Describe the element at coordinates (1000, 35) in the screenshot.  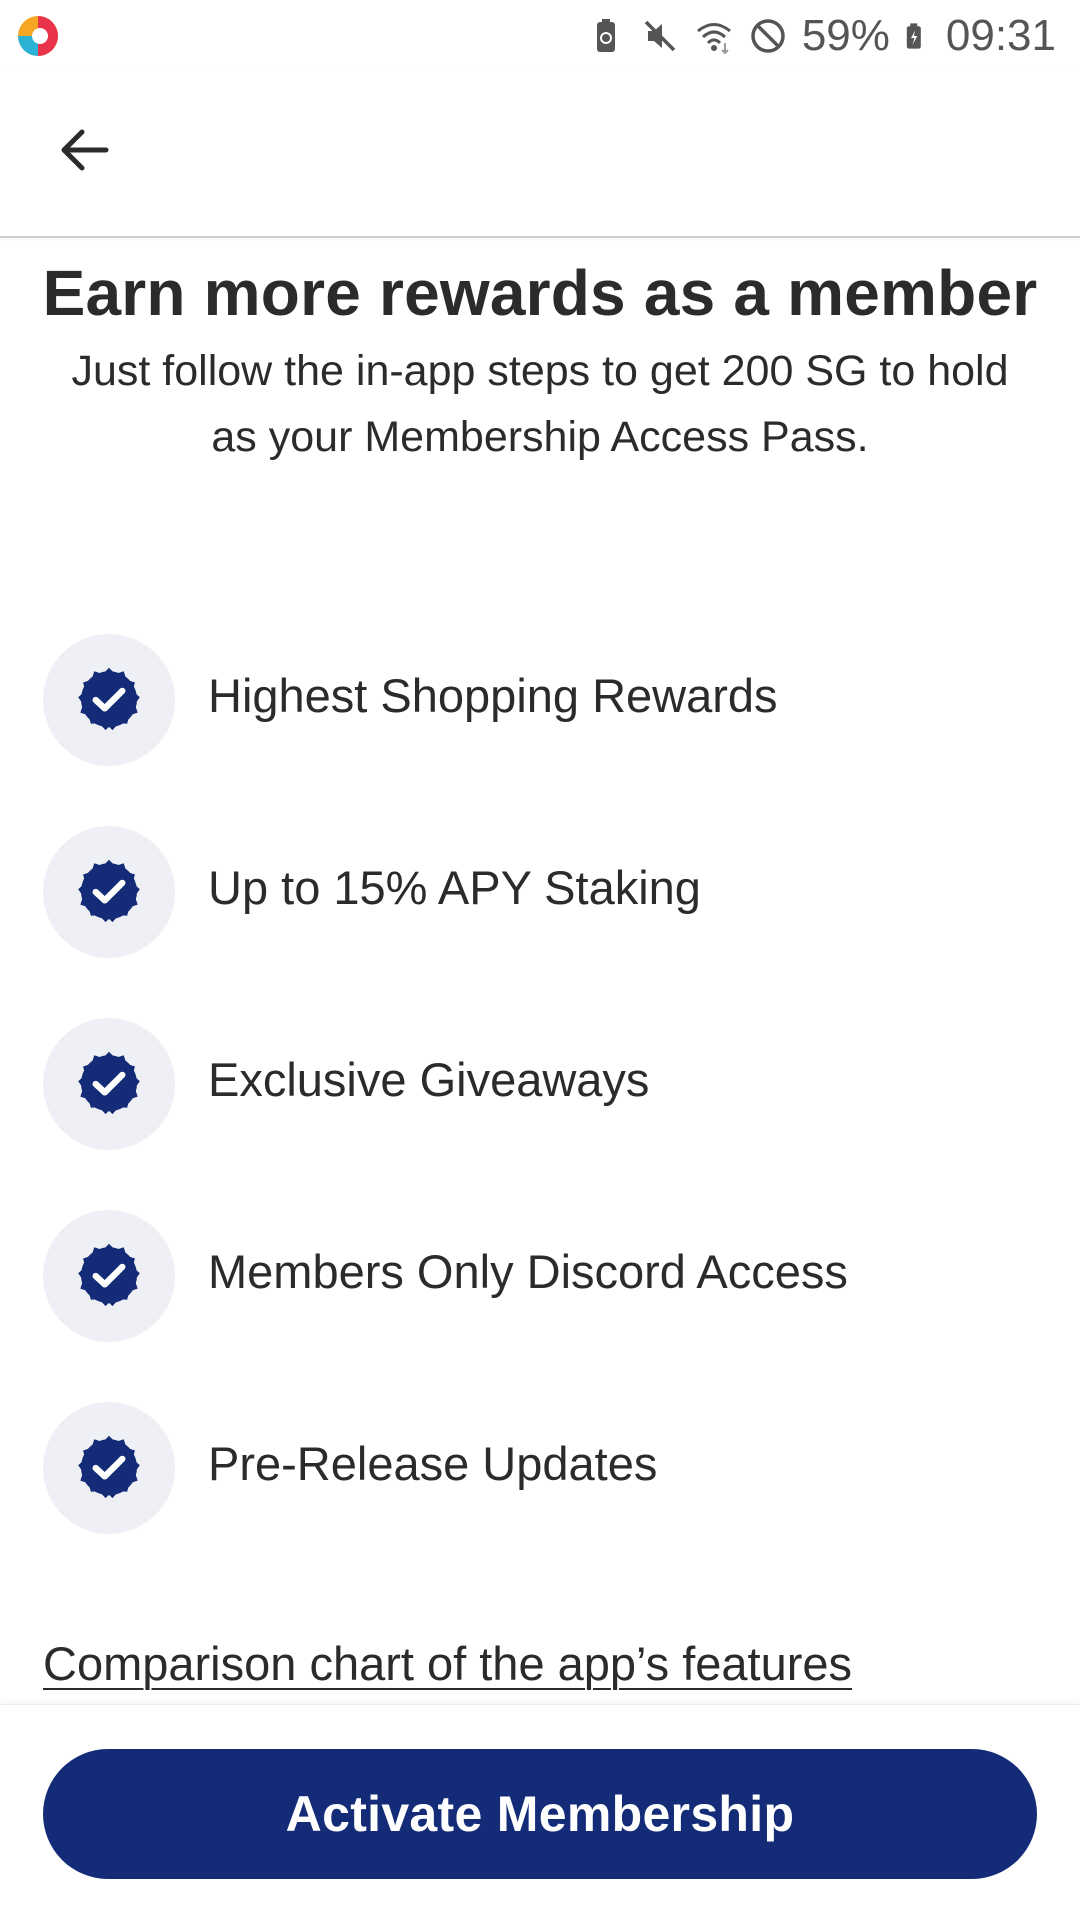
I see `clock: 09:31` at that location.